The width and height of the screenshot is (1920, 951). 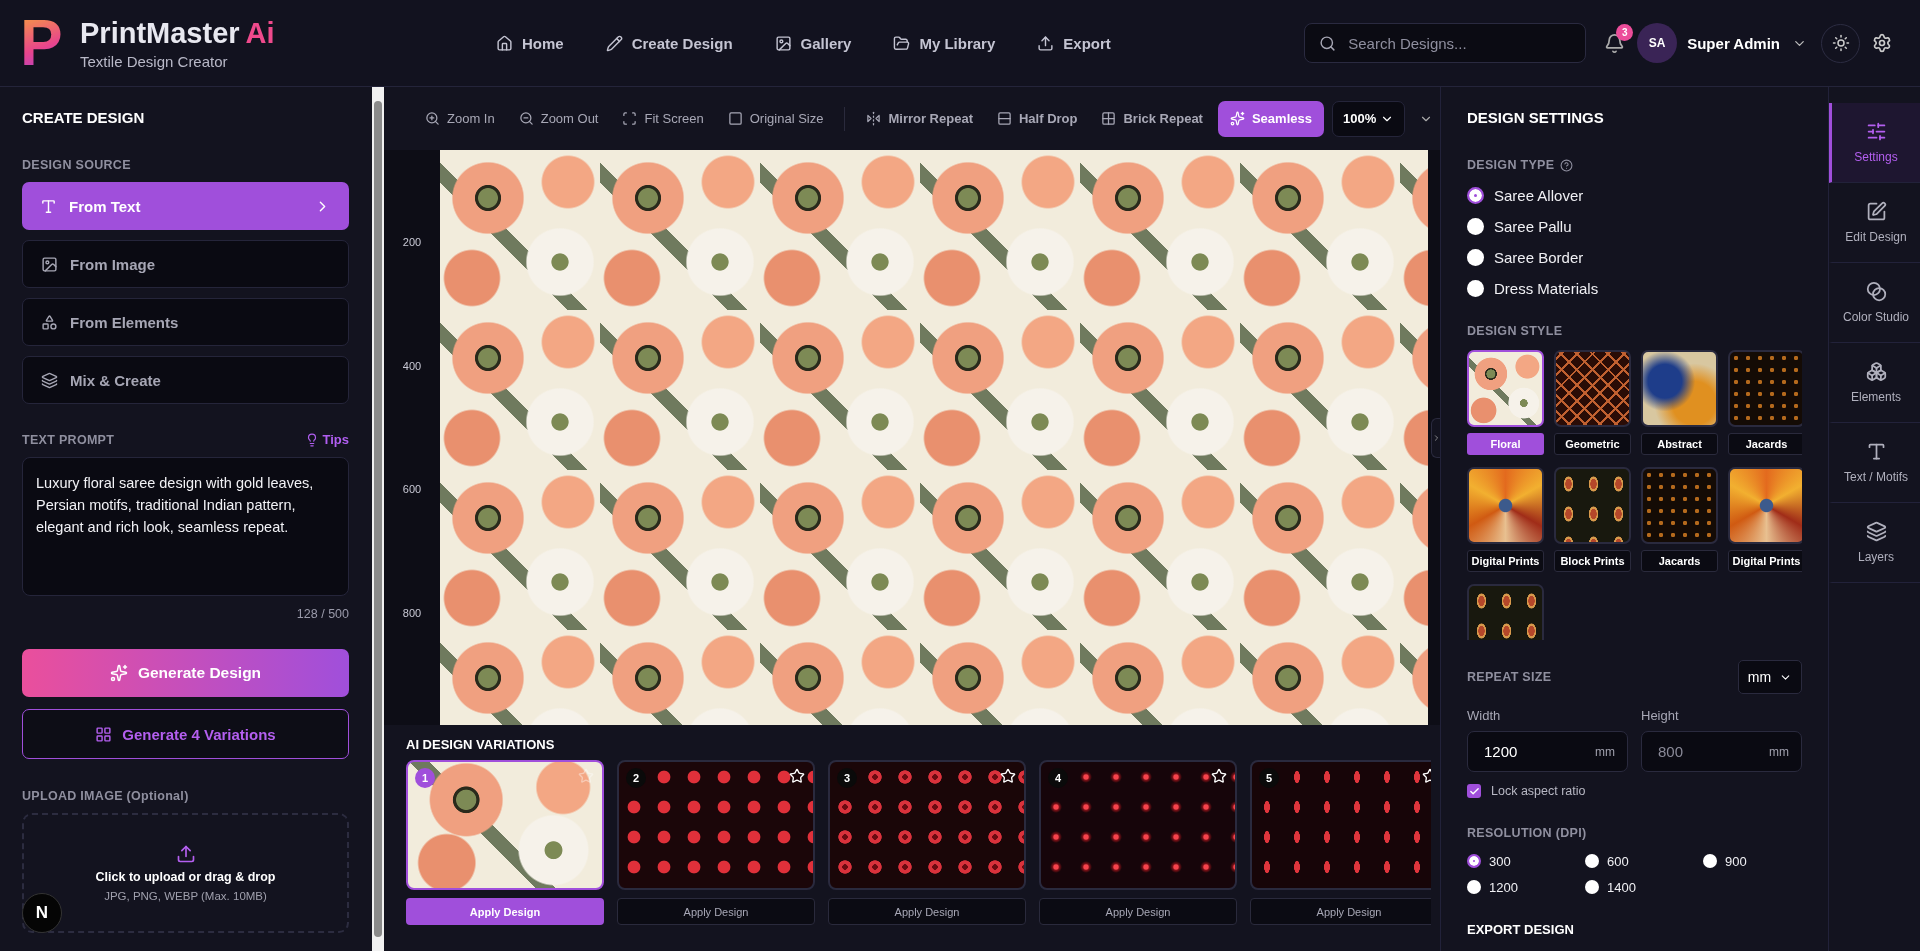 I want to click on unit-select: mm, so click(x=1770, y=677).